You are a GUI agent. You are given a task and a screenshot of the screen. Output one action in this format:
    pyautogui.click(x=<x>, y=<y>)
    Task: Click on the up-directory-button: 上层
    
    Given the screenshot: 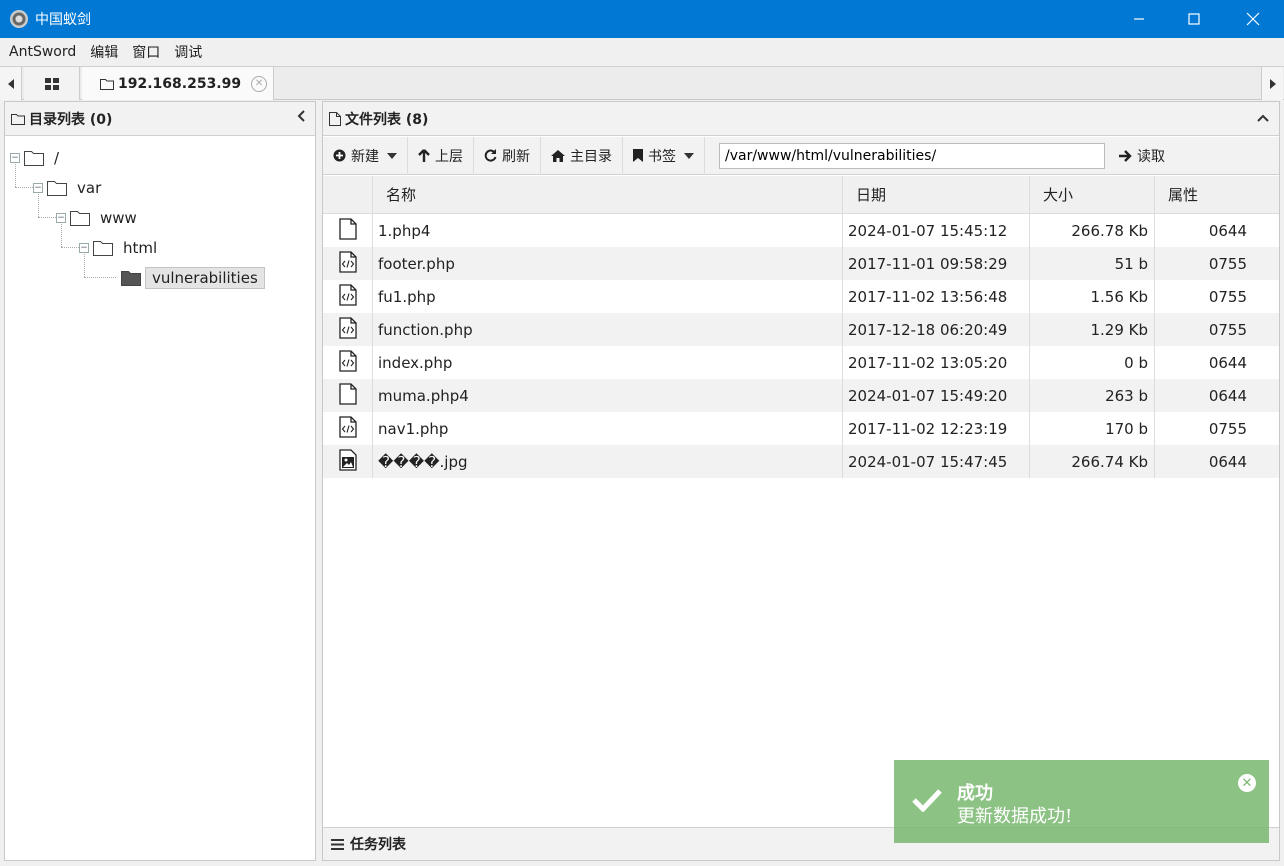 What is the action you would take?
    pyautogui.click(x=441, y=155)
    